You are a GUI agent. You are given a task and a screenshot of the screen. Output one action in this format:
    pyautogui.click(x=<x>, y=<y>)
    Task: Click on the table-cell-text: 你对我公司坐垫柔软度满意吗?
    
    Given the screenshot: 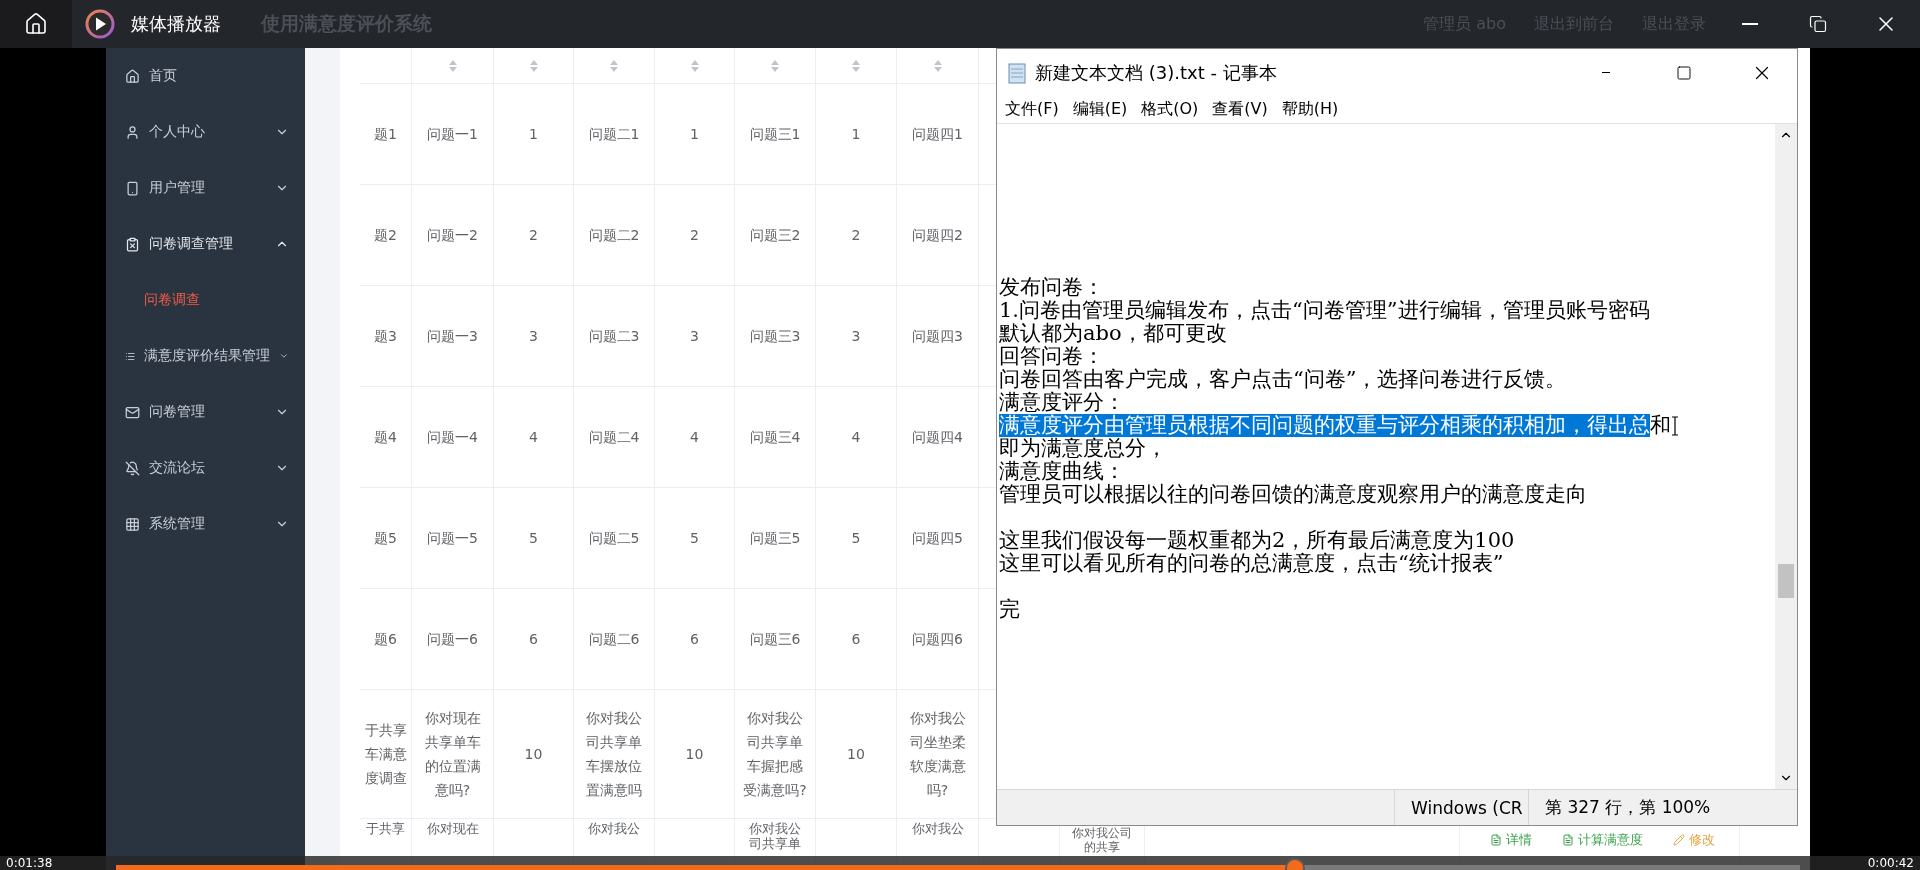 What is the action you would take?
    pyautogui.click(x=937, y=754)
    